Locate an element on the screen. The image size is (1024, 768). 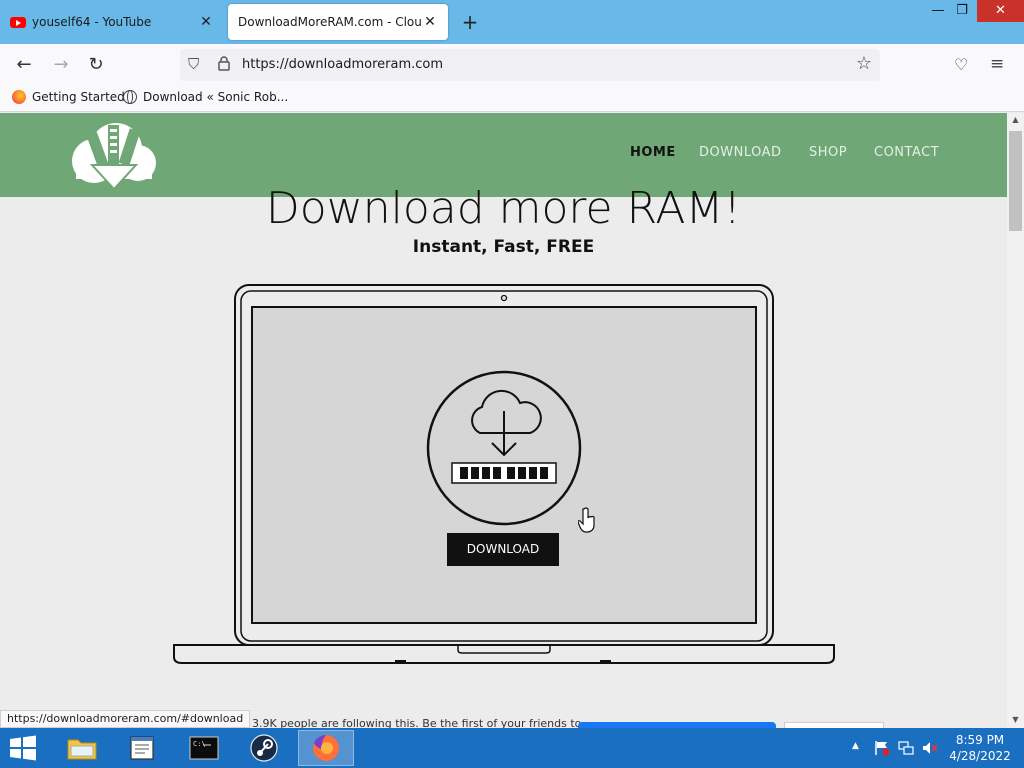
steam-icon is located at coordinates (264, 748).